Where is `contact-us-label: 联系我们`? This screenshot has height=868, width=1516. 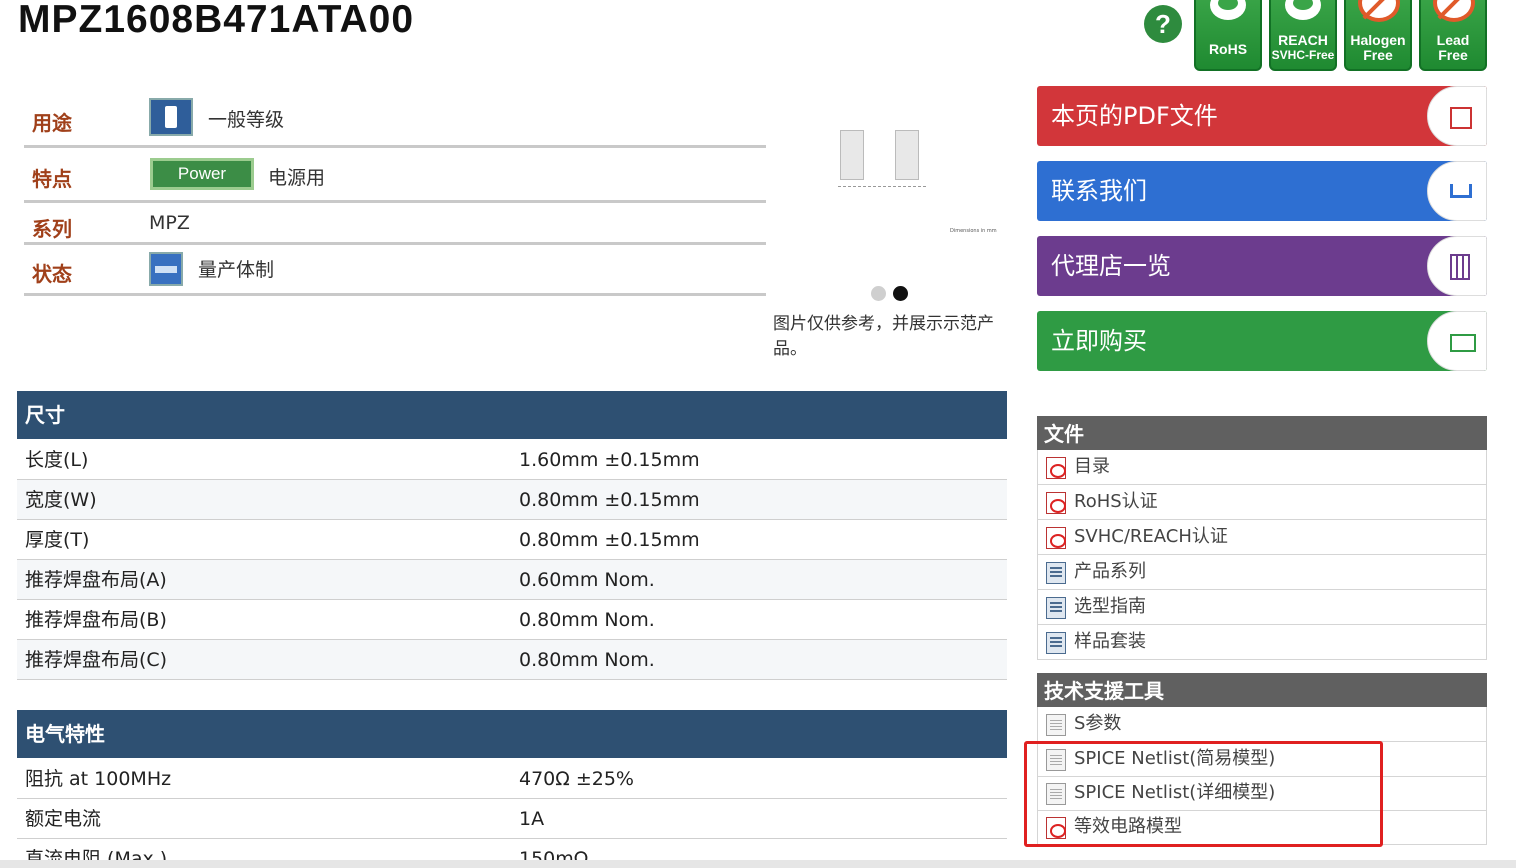 contact-us-label: 联系我们 is located at coordinates (1099, 191).